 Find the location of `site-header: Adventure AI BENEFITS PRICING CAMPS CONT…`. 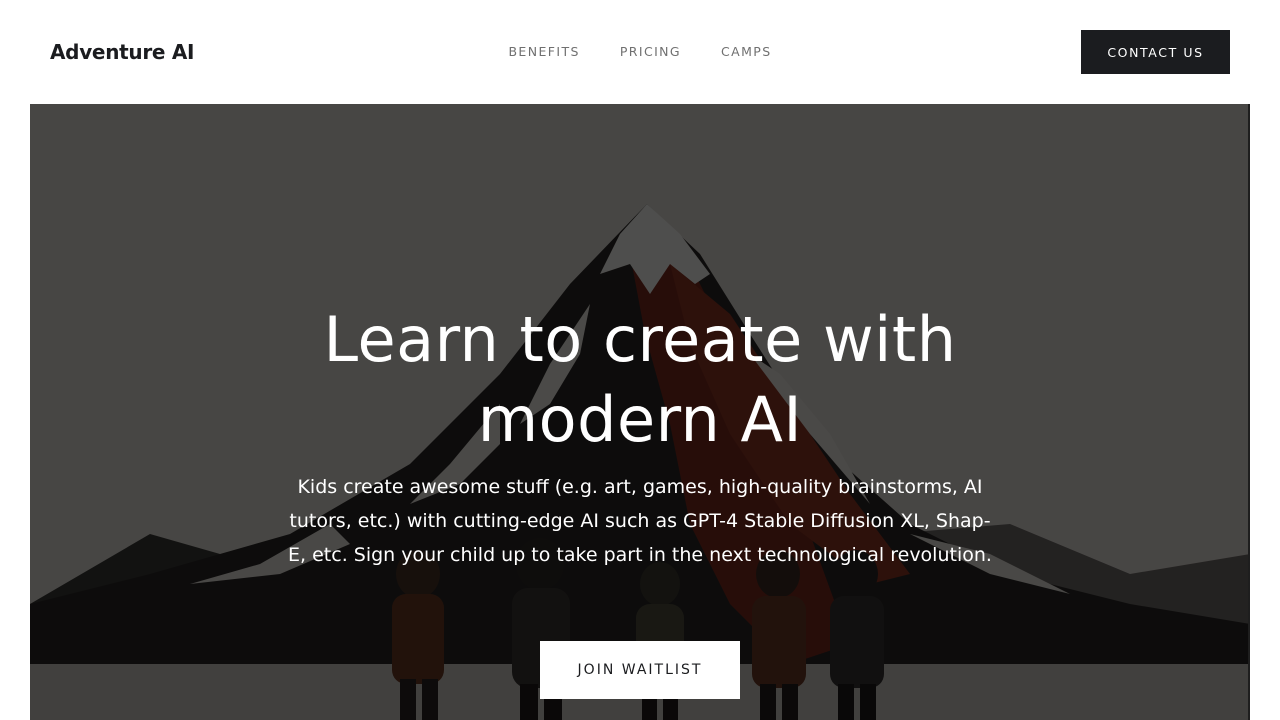

site-header: Adventure AI BENEFITS PRICING CAMPS CONT… is located at coordinates (640, 52).